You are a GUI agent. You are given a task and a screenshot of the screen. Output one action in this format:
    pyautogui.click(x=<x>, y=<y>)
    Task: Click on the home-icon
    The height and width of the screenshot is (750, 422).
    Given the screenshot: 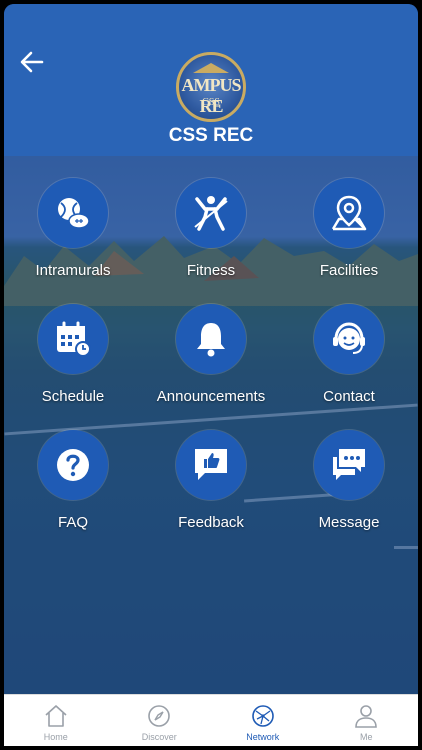 What is the action you would take?
    pyautogui.click(x=56, y=716)
    